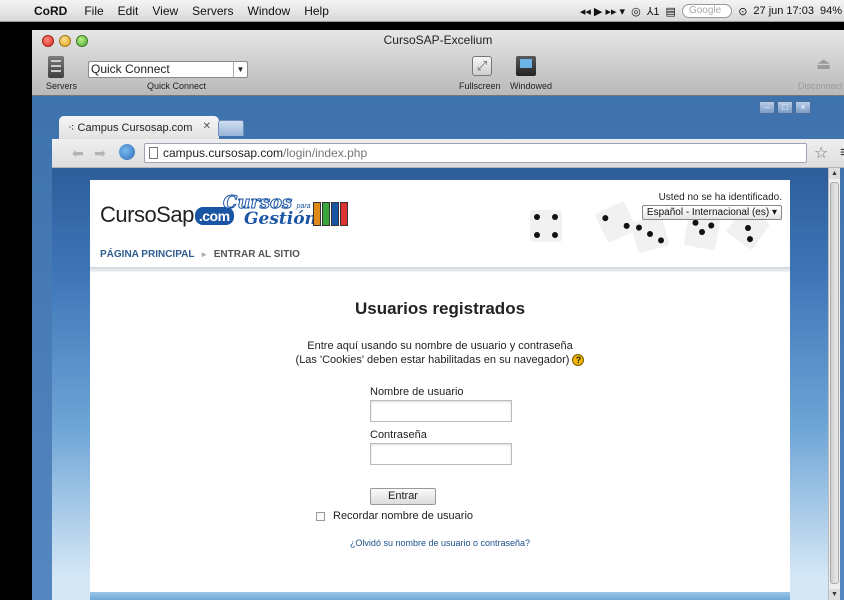  Describe the element at coordinates (803, 107) in the screenshot. I see `close-icon: ×` at that location.